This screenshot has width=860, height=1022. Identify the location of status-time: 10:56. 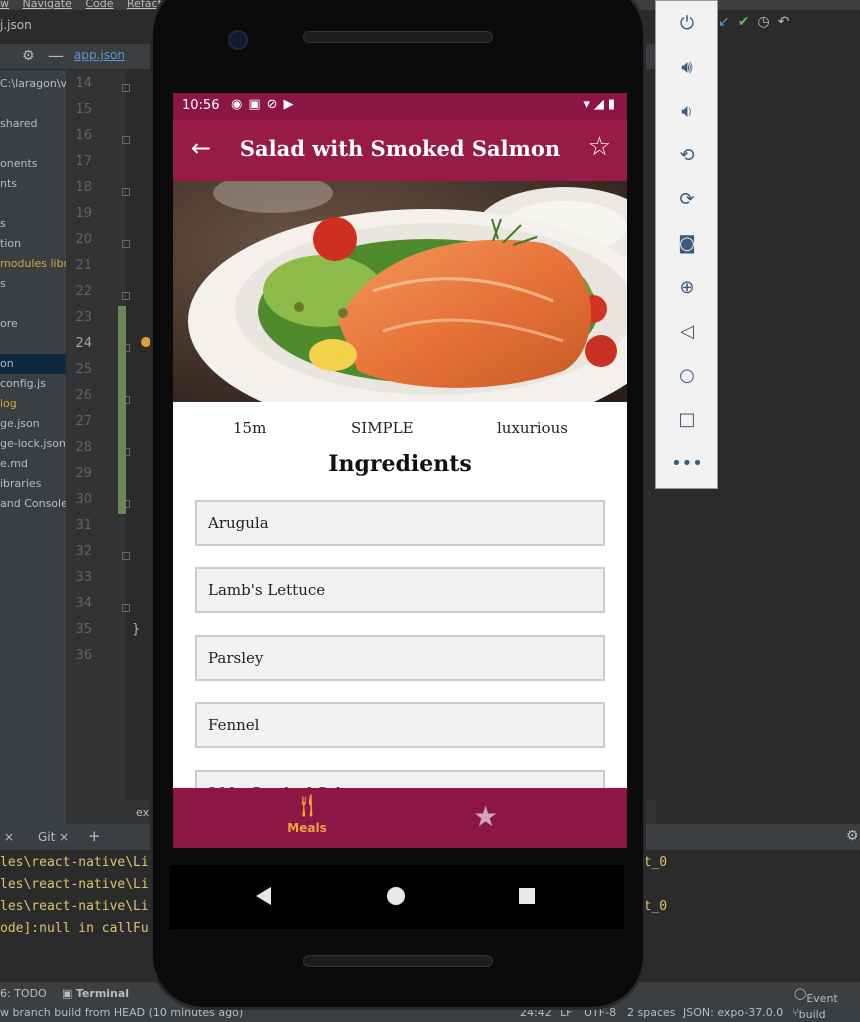
(201, 105).